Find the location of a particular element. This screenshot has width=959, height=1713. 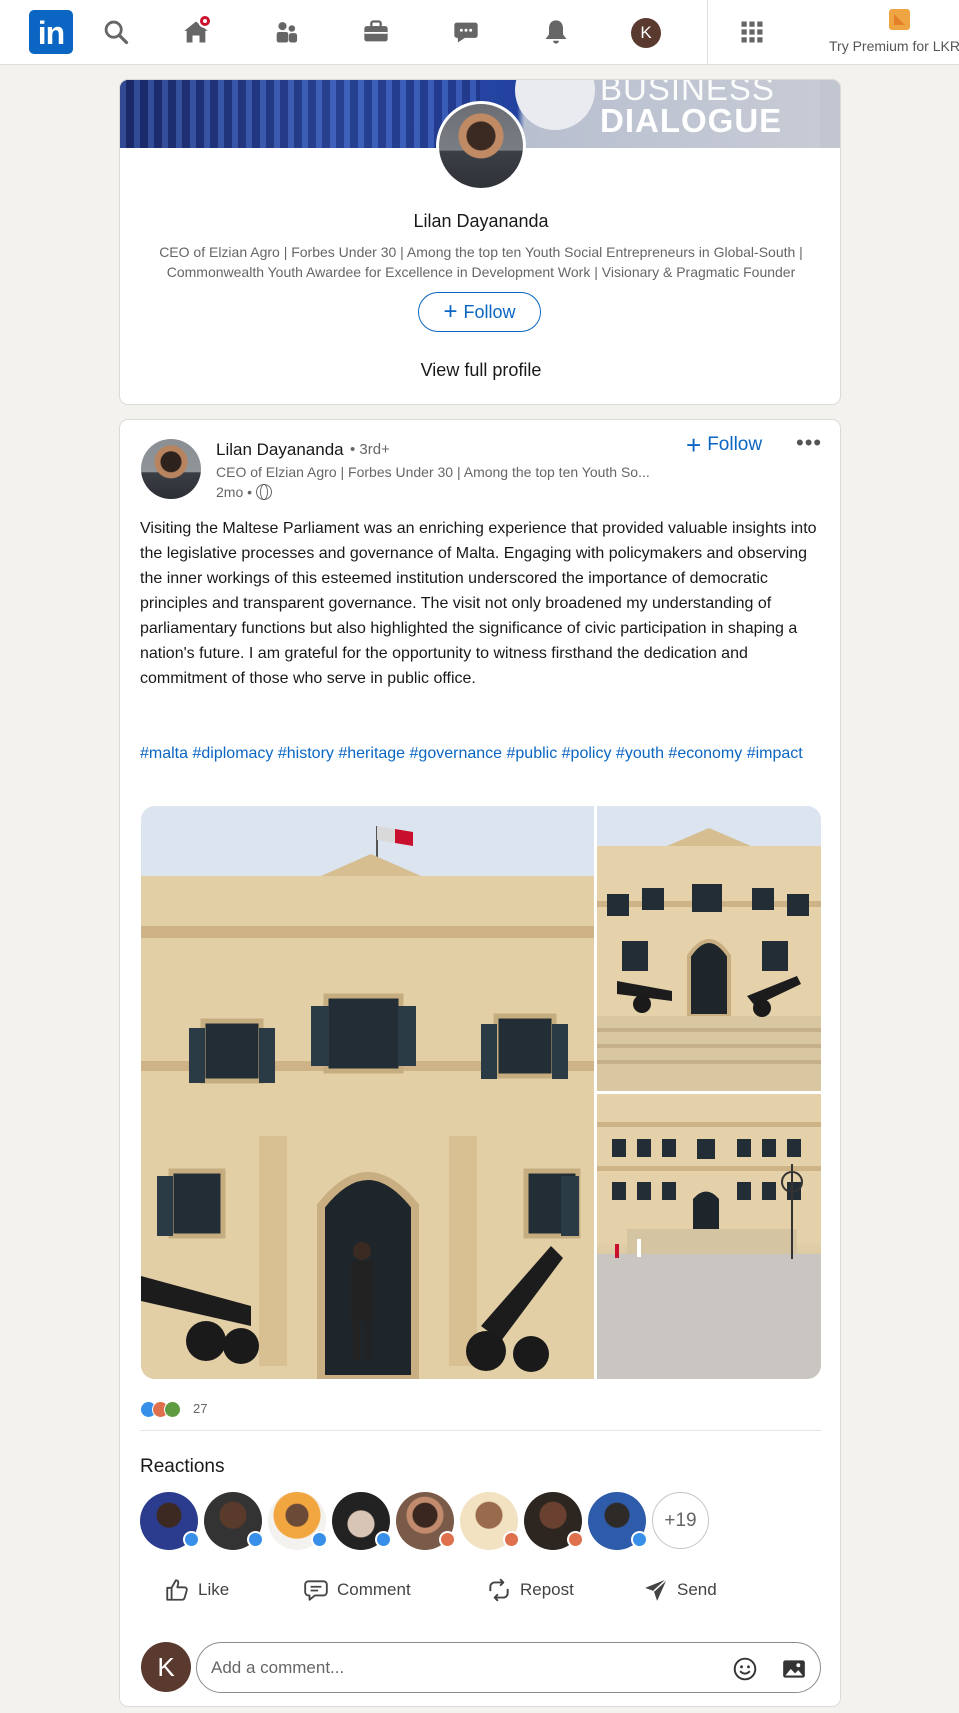

commenter-avatar: K is located at coordinates (166, 1667).